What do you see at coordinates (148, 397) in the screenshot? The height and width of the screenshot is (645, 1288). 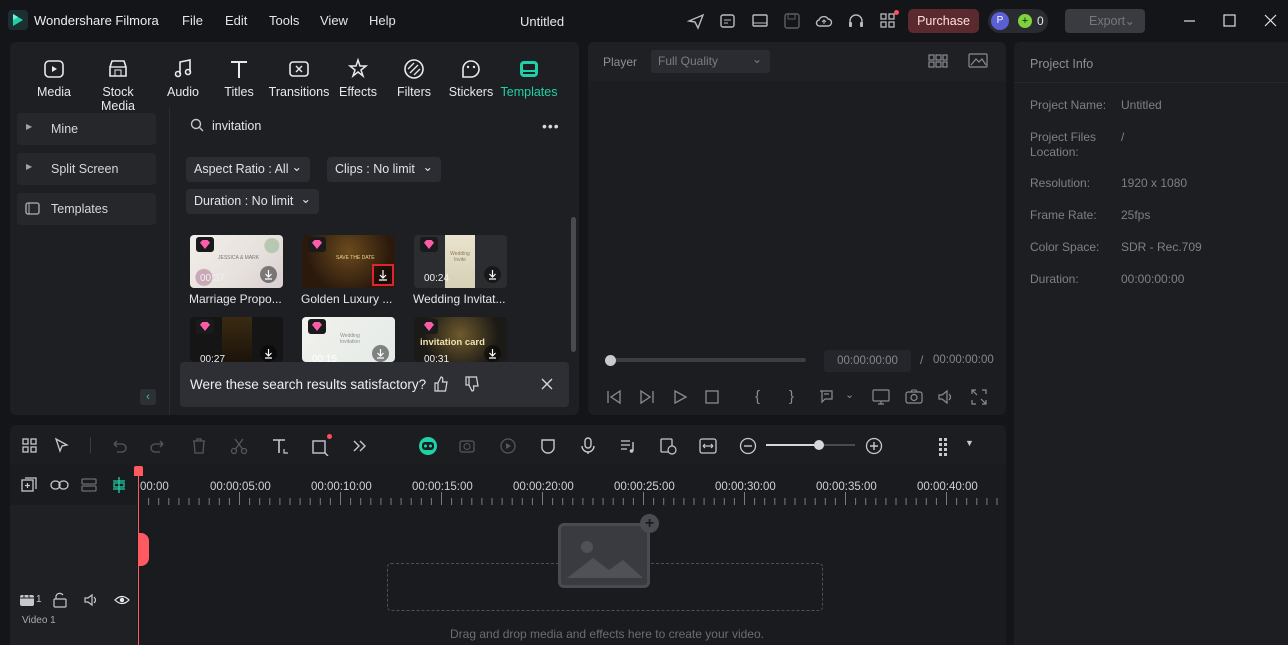 I see `collapse-sidebar-button: ‹` at bounding box center [148, 397].